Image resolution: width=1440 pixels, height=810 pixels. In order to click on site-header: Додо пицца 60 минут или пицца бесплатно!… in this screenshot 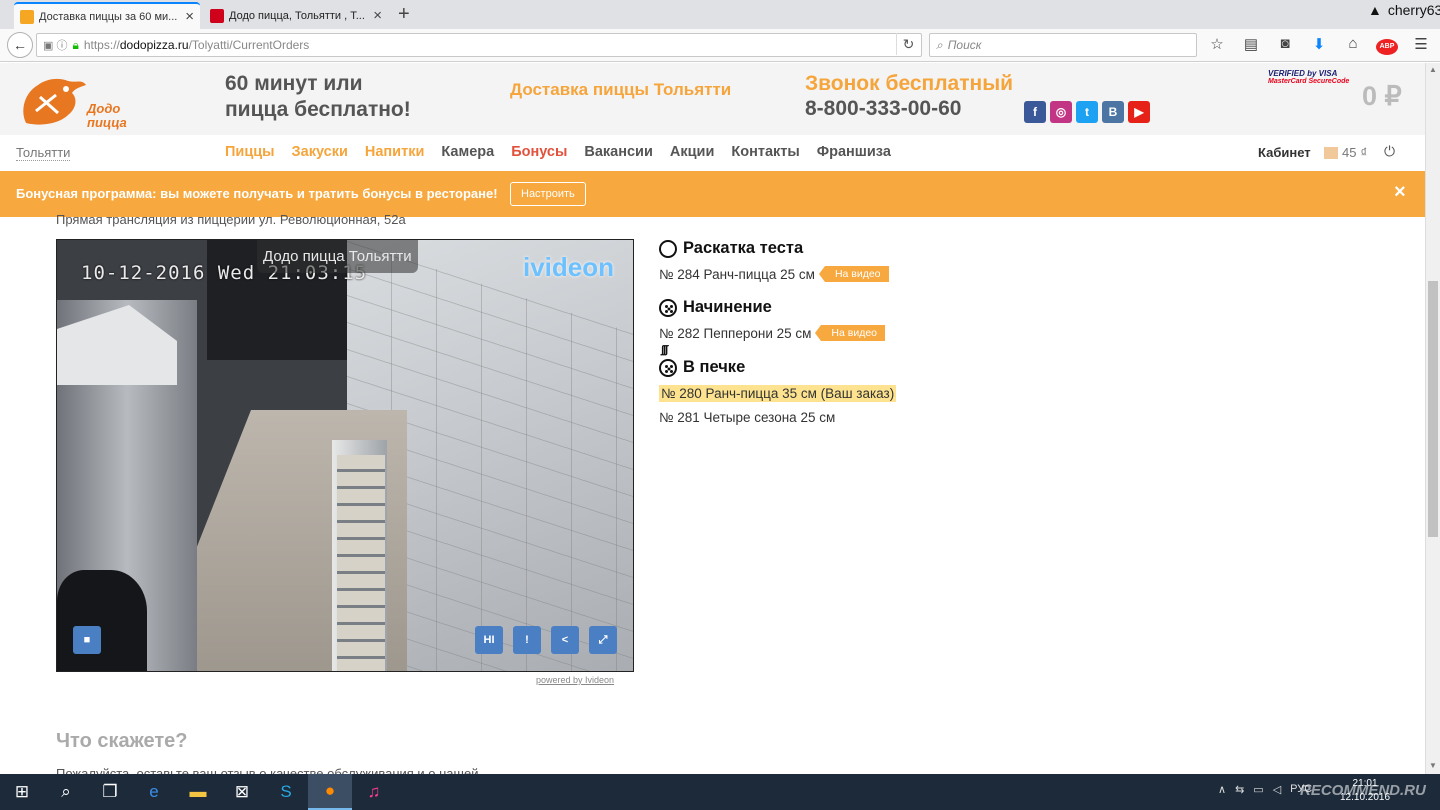, I will do `click(712, 99)`.